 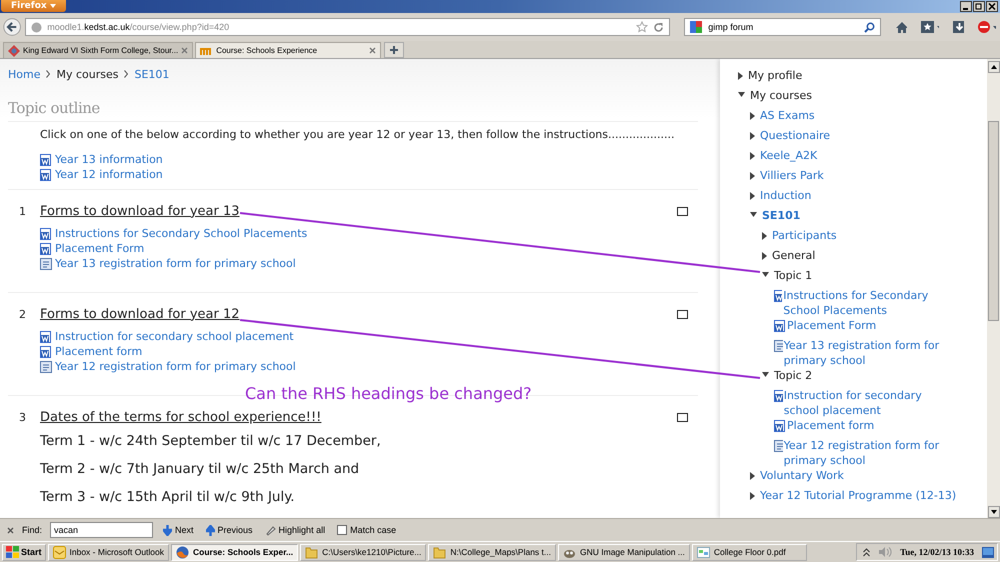 What do you see at coordinates (24, 552) in the screenshot?
I see `start-button: Start` at bounding box center [24, 552].